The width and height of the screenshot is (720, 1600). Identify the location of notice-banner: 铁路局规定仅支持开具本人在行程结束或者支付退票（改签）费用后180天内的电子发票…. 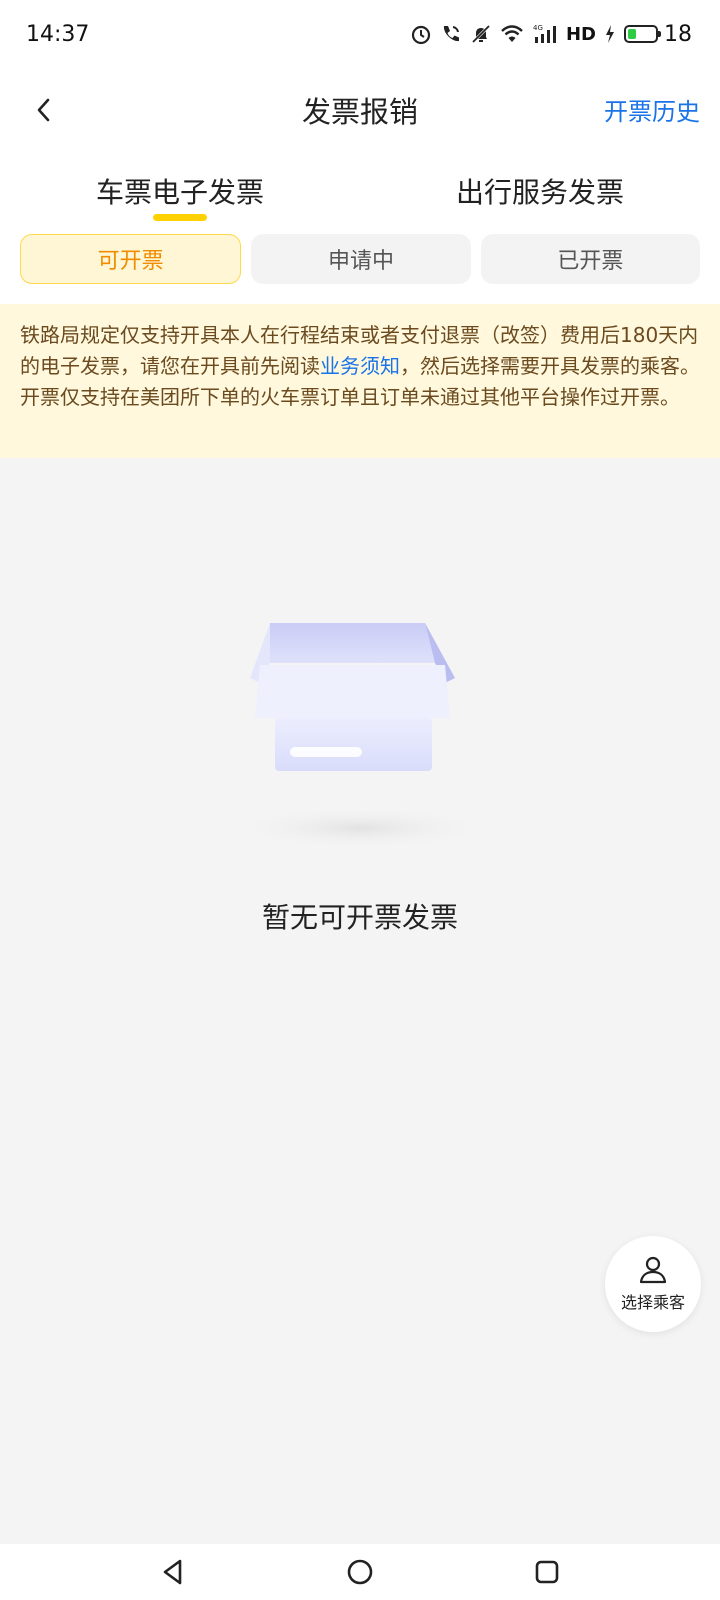
(360, 381).